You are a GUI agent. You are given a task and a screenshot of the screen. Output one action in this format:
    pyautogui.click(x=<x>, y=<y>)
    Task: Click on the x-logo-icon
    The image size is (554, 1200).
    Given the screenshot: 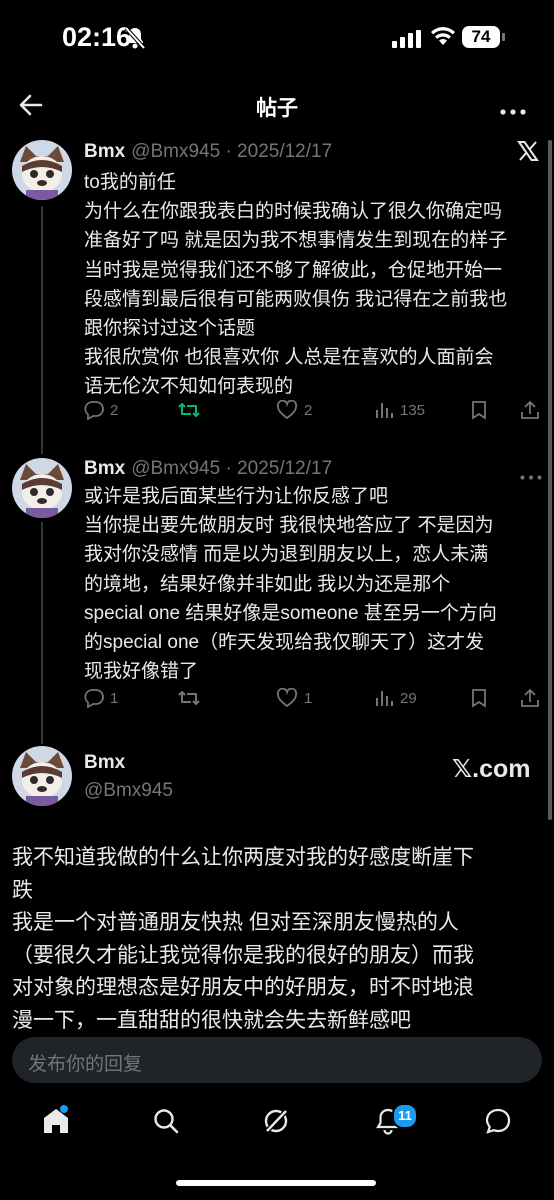 What is the action you would take?
    pyautogui.click(x=528, y=153)
    